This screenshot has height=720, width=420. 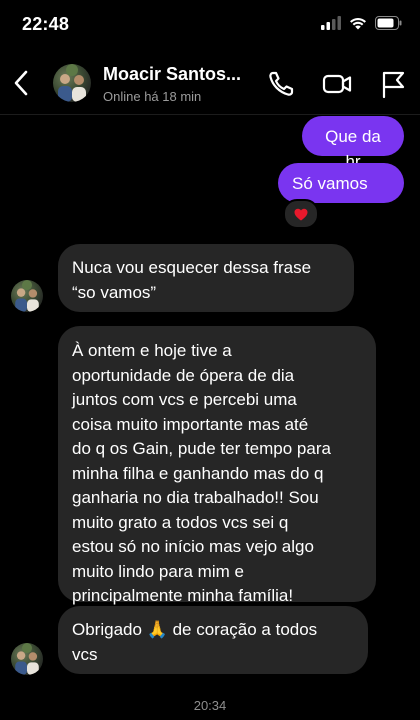 I want to click on message-line: estou só no início mas vejo algo, so click(x=193, y=546).